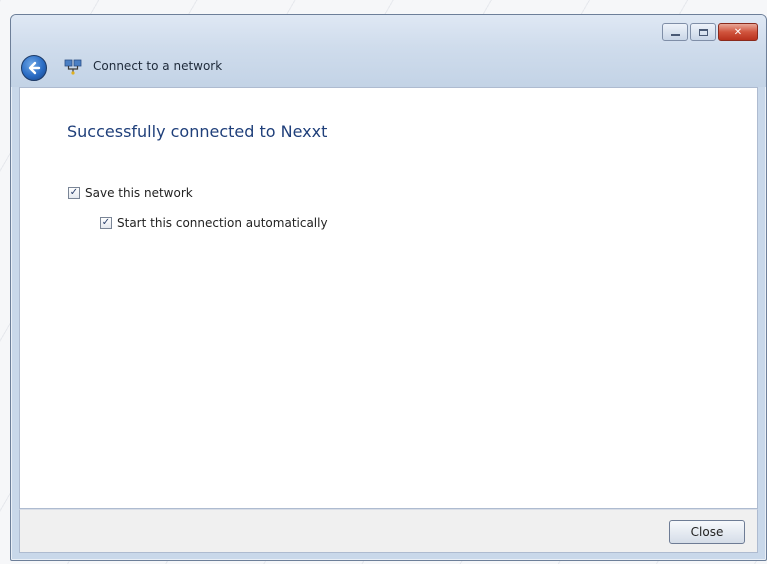 Image resolution: width=767 pixels, height=564 pixels. What do you see at coordinates (388, 51) in the screenshot?
I see `title-bar: ✕ Connect to a network` at bounding box center [388, 51].